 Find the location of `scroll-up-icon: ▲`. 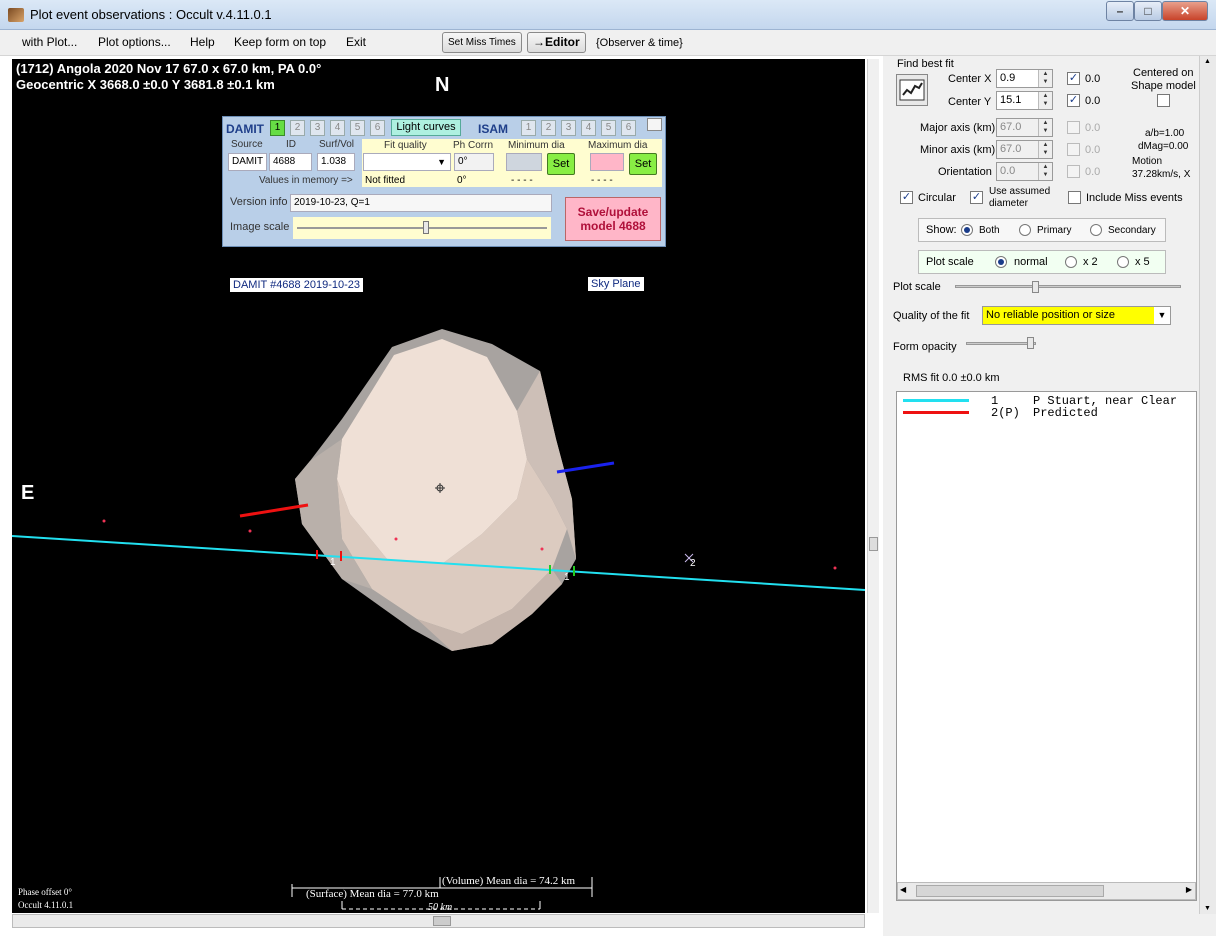

scroll-up-icon: ▲ is located at coordinates (1207, 61).